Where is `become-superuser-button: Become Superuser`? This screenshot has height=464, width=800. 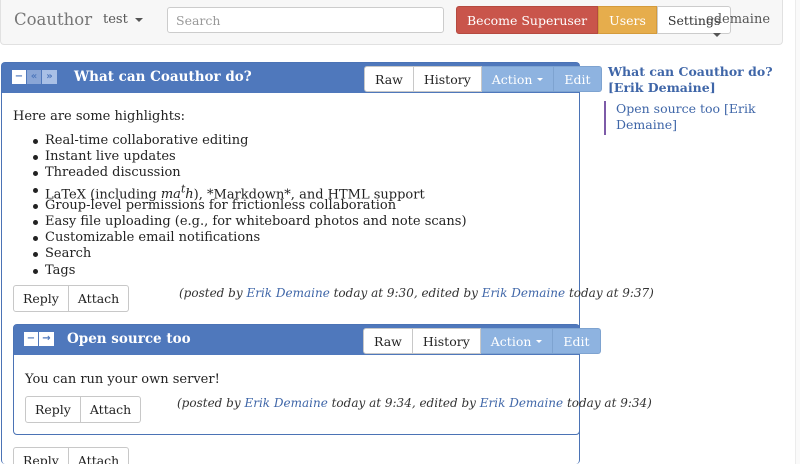 become-superuser-button: Become Superuser is located at coordinates (527, 20).